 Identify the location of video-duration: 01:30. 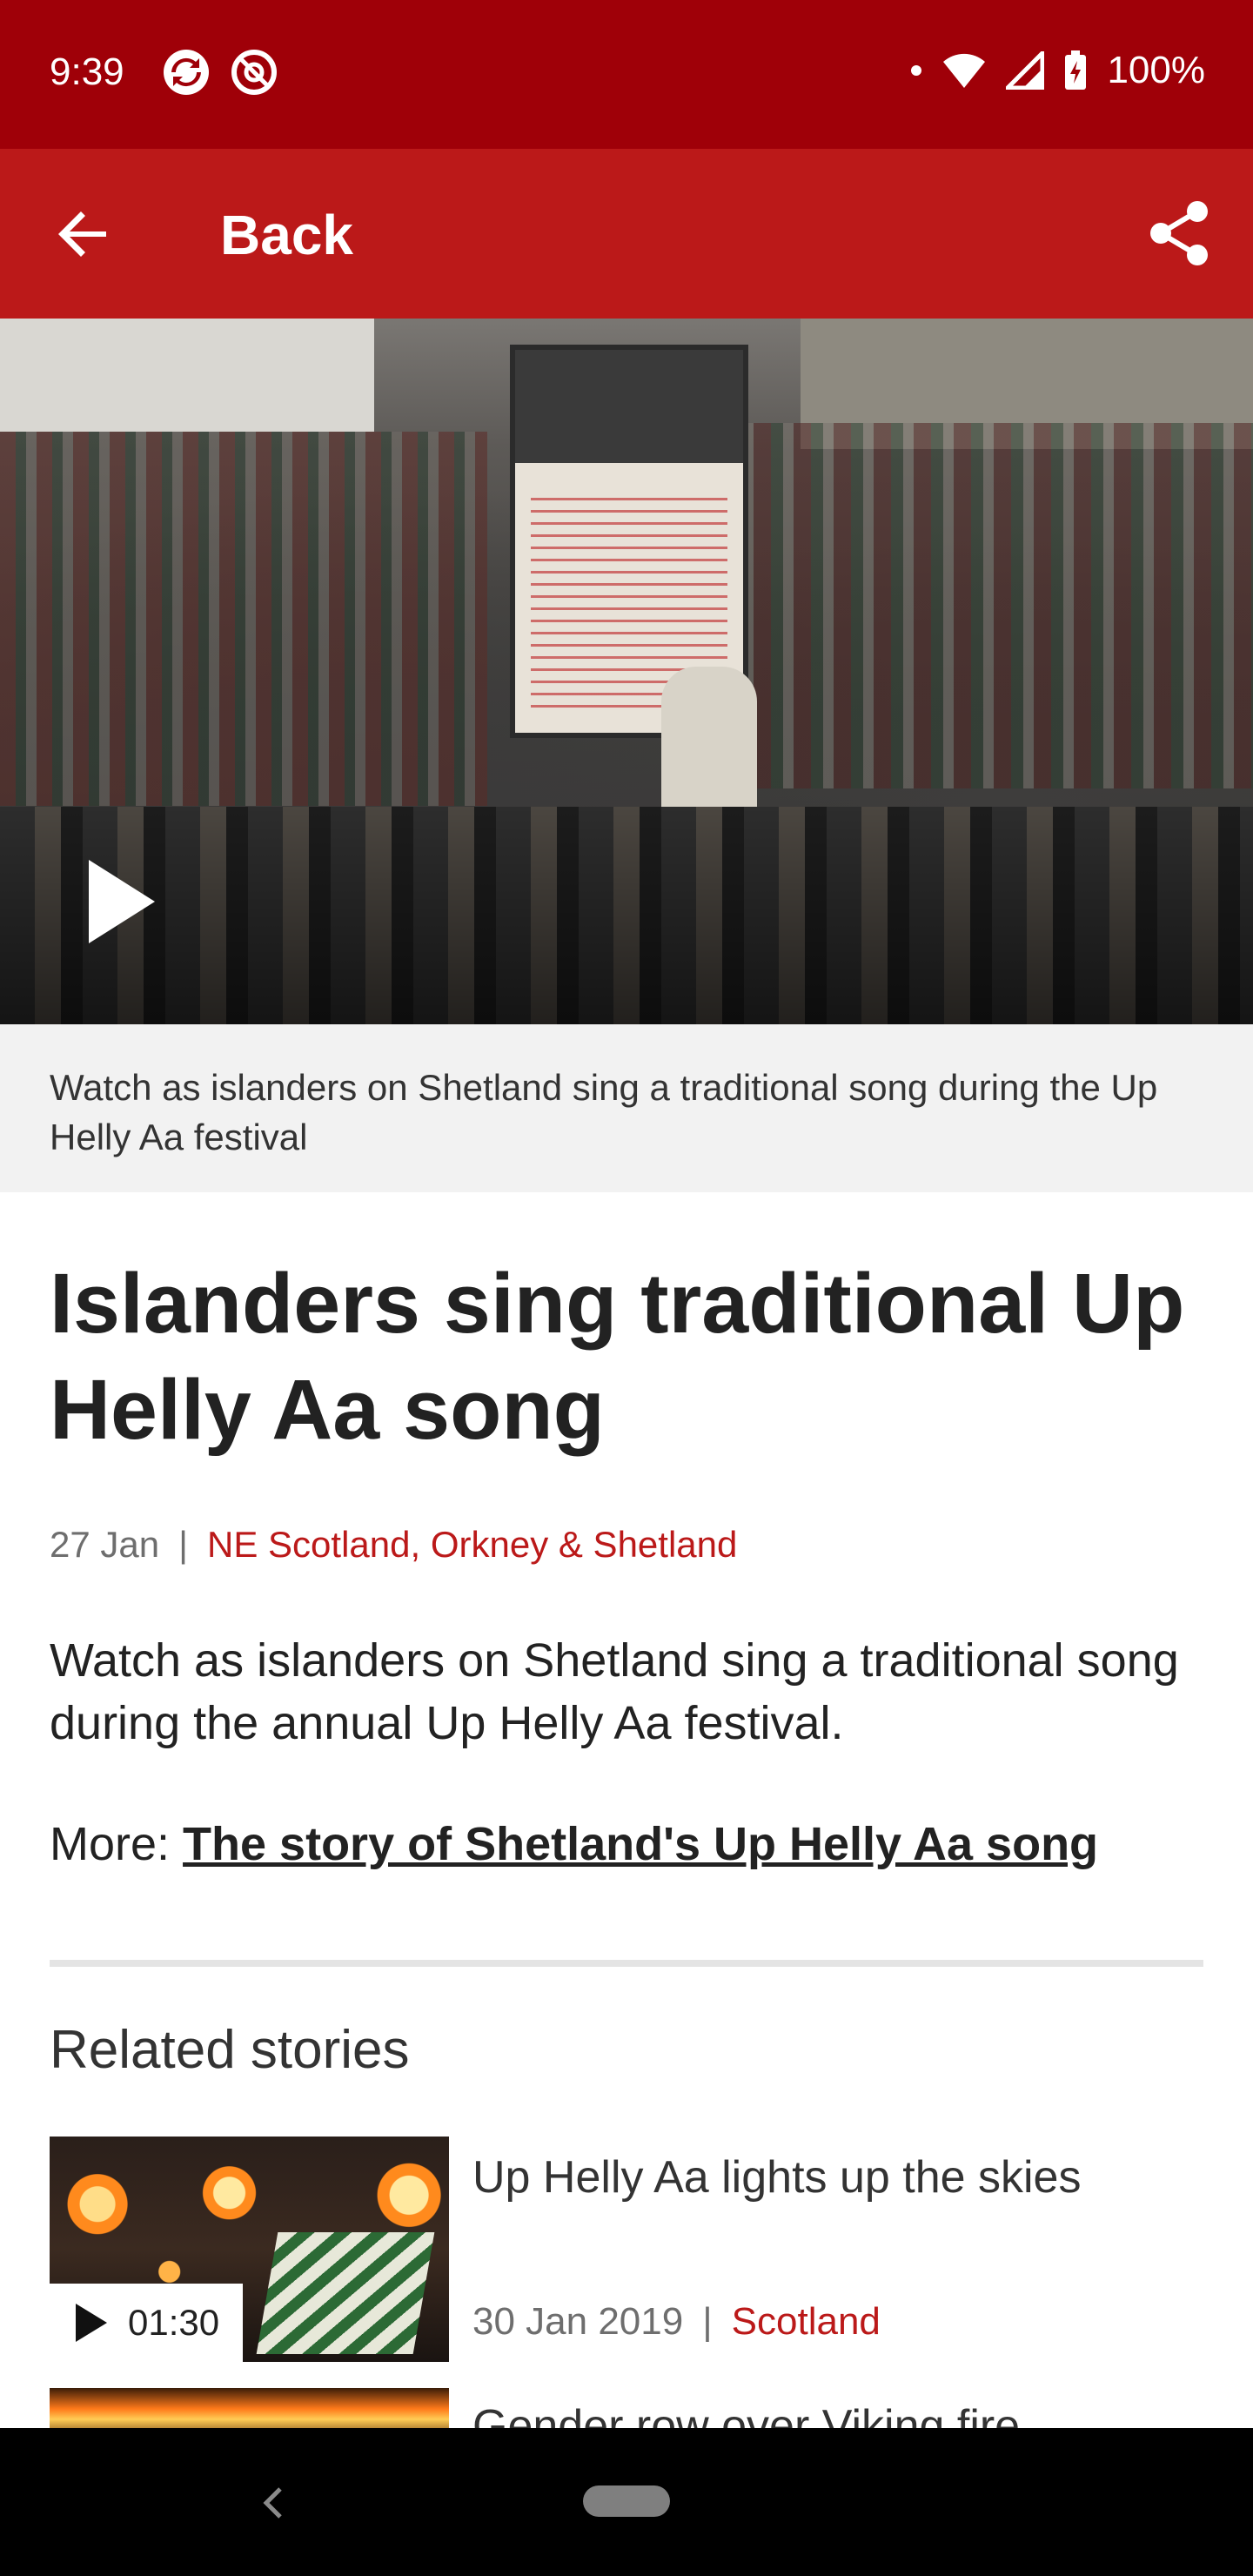
(174, 2322).